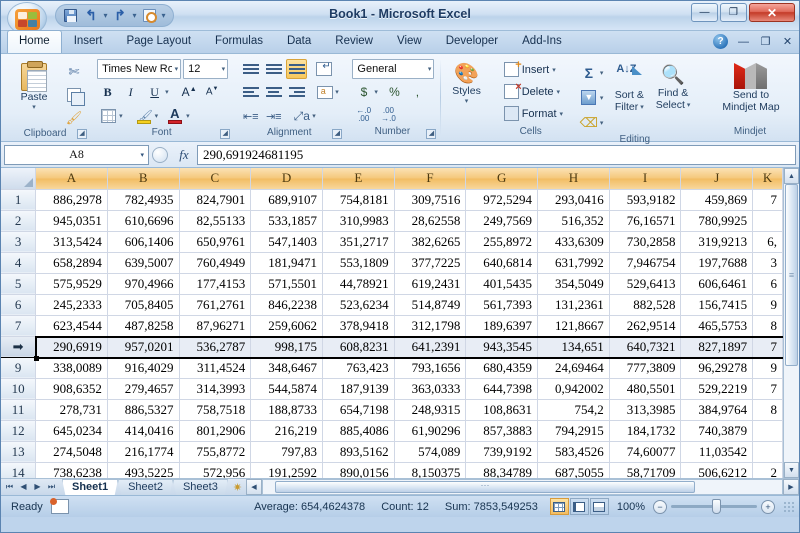 The image size is (800, 533). Describe the element at coordinates (299, 41) in the screenshot. I see `tab-data: Data` at that location.